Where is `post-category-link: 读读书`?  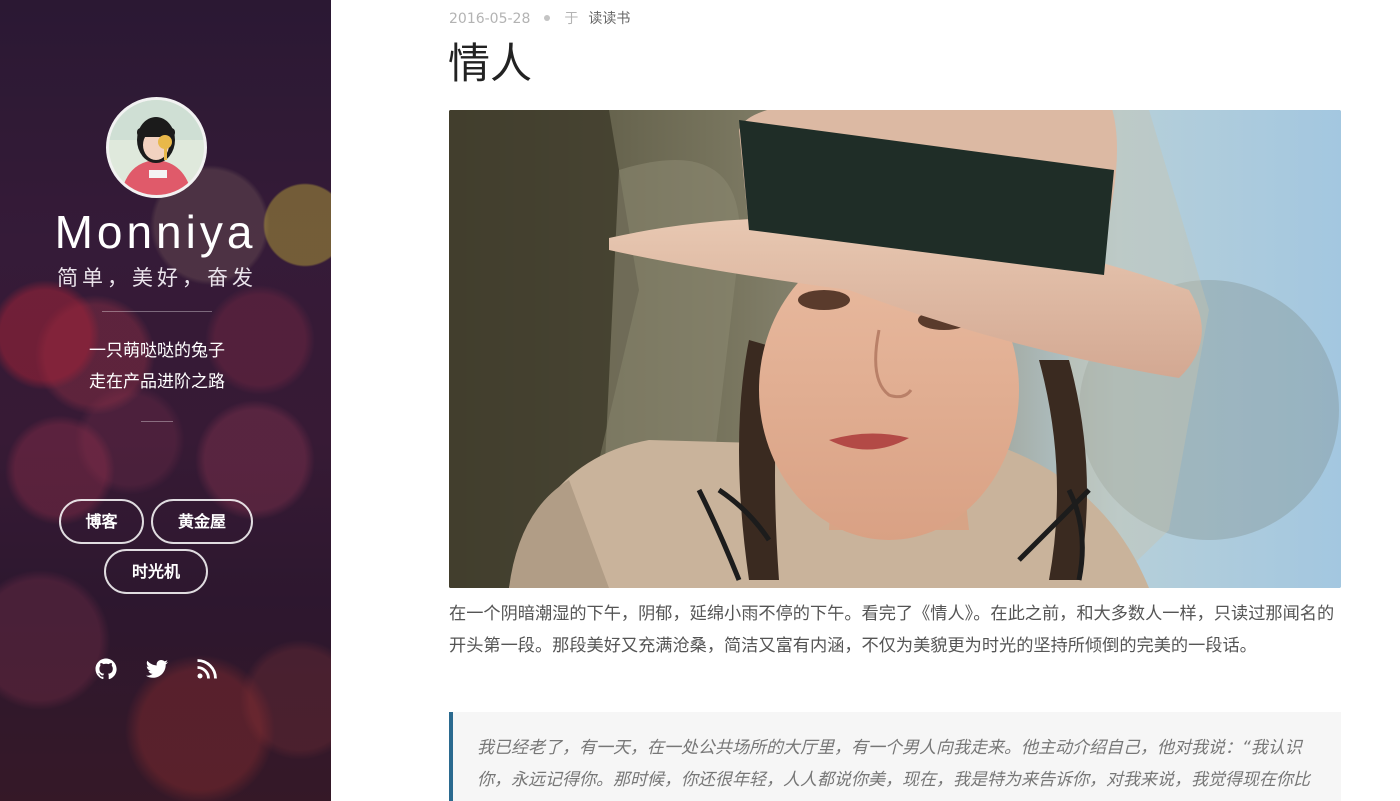
post-category-link: 读读书 is located at coordinates (609, 19).